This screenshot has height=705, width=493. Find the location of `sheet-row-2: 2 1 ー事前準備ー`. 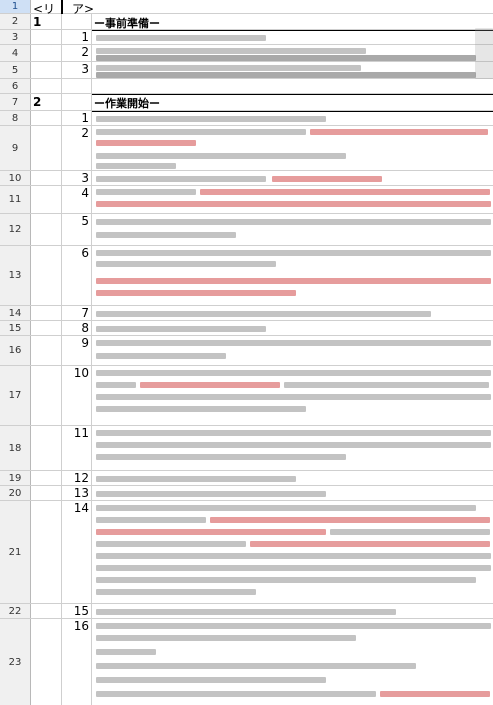

sheet-row-2: 2 1 ー事前準備ー is located at coordinates (246, 22).